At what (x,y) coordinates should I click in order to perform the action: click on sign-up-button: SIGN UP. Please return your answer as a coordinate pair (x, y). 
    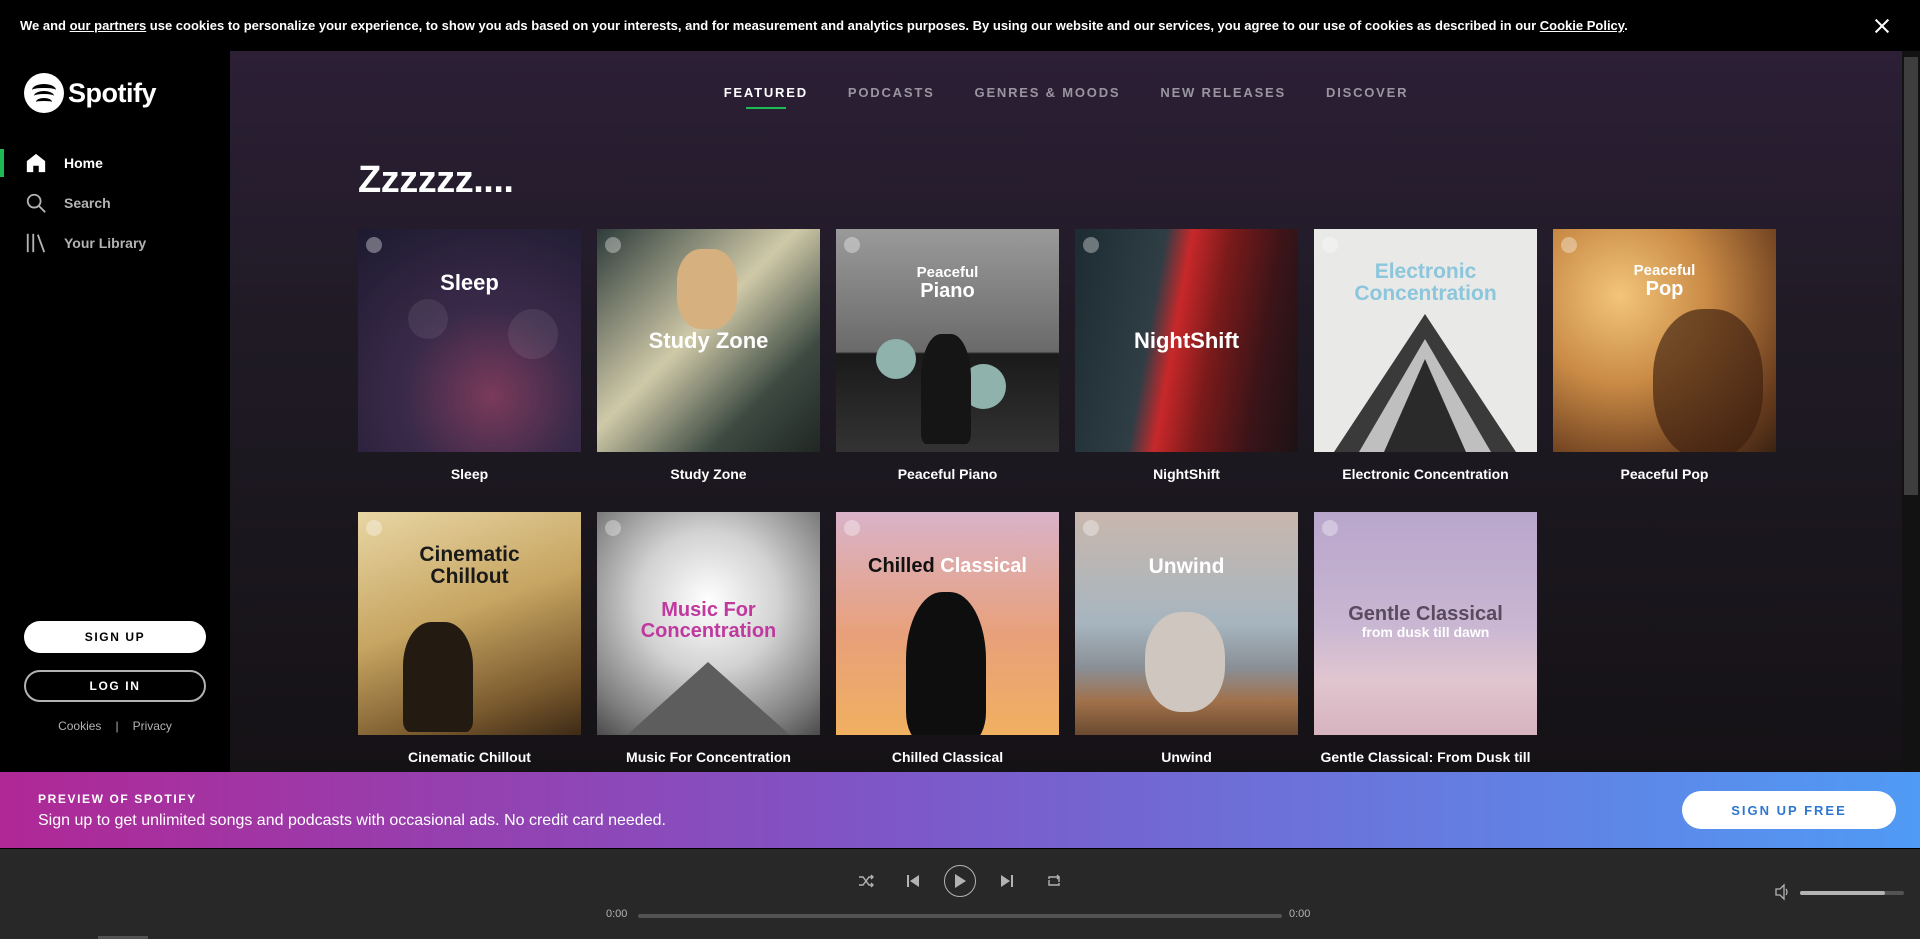
    Looking at the image, I should click on (115, 637).